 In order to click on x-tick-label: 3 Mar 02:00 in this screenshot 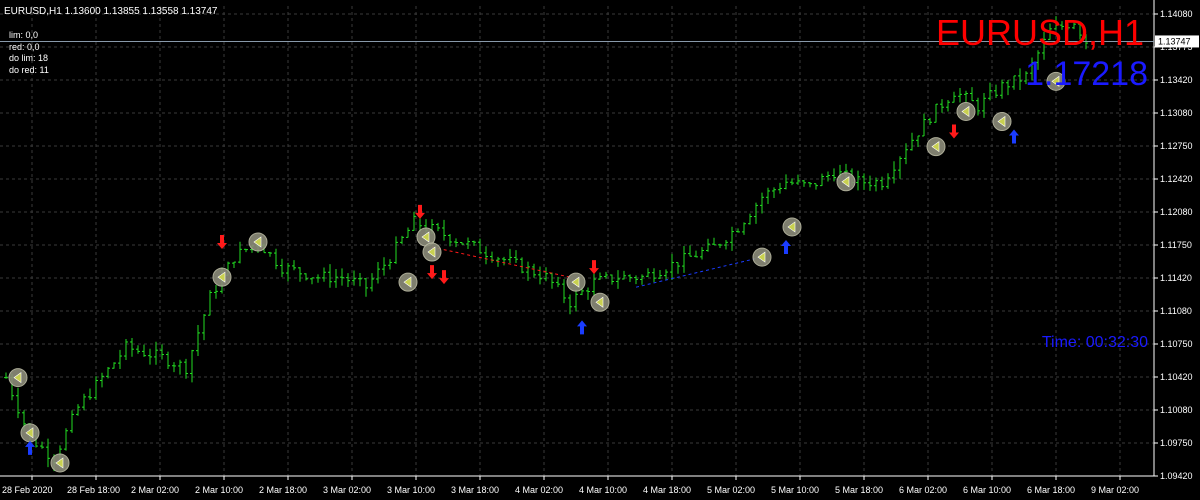, I will do `click(347, 490)`.